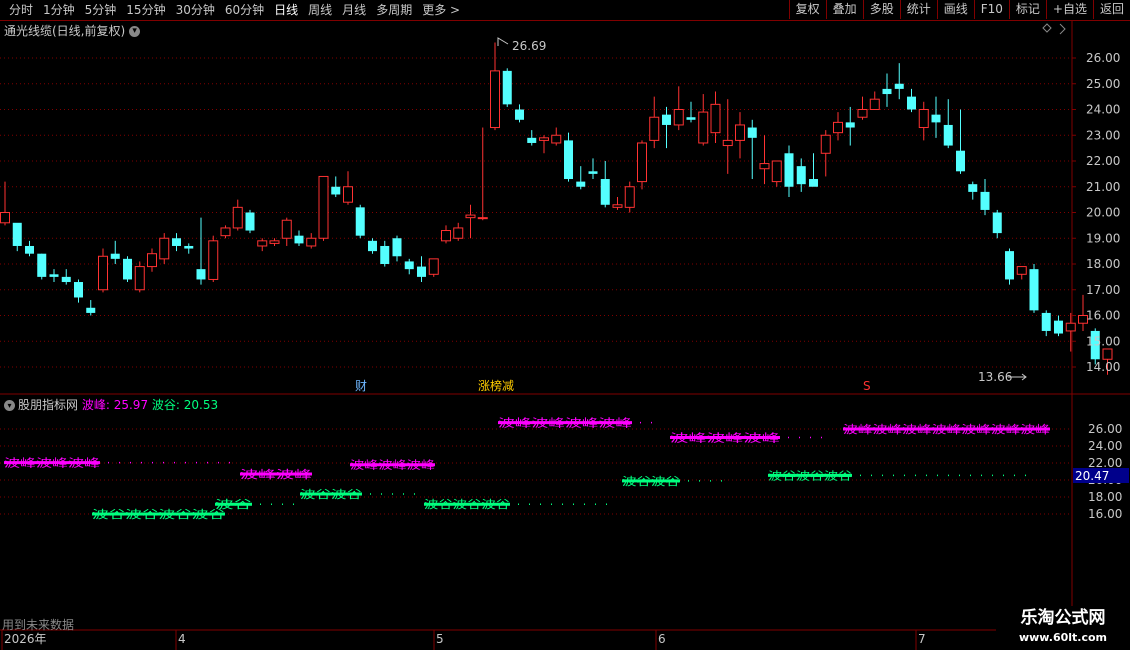 The image size is (1130, 650). I want to click on chevron-down-icon: ▾, so click(135, 31).